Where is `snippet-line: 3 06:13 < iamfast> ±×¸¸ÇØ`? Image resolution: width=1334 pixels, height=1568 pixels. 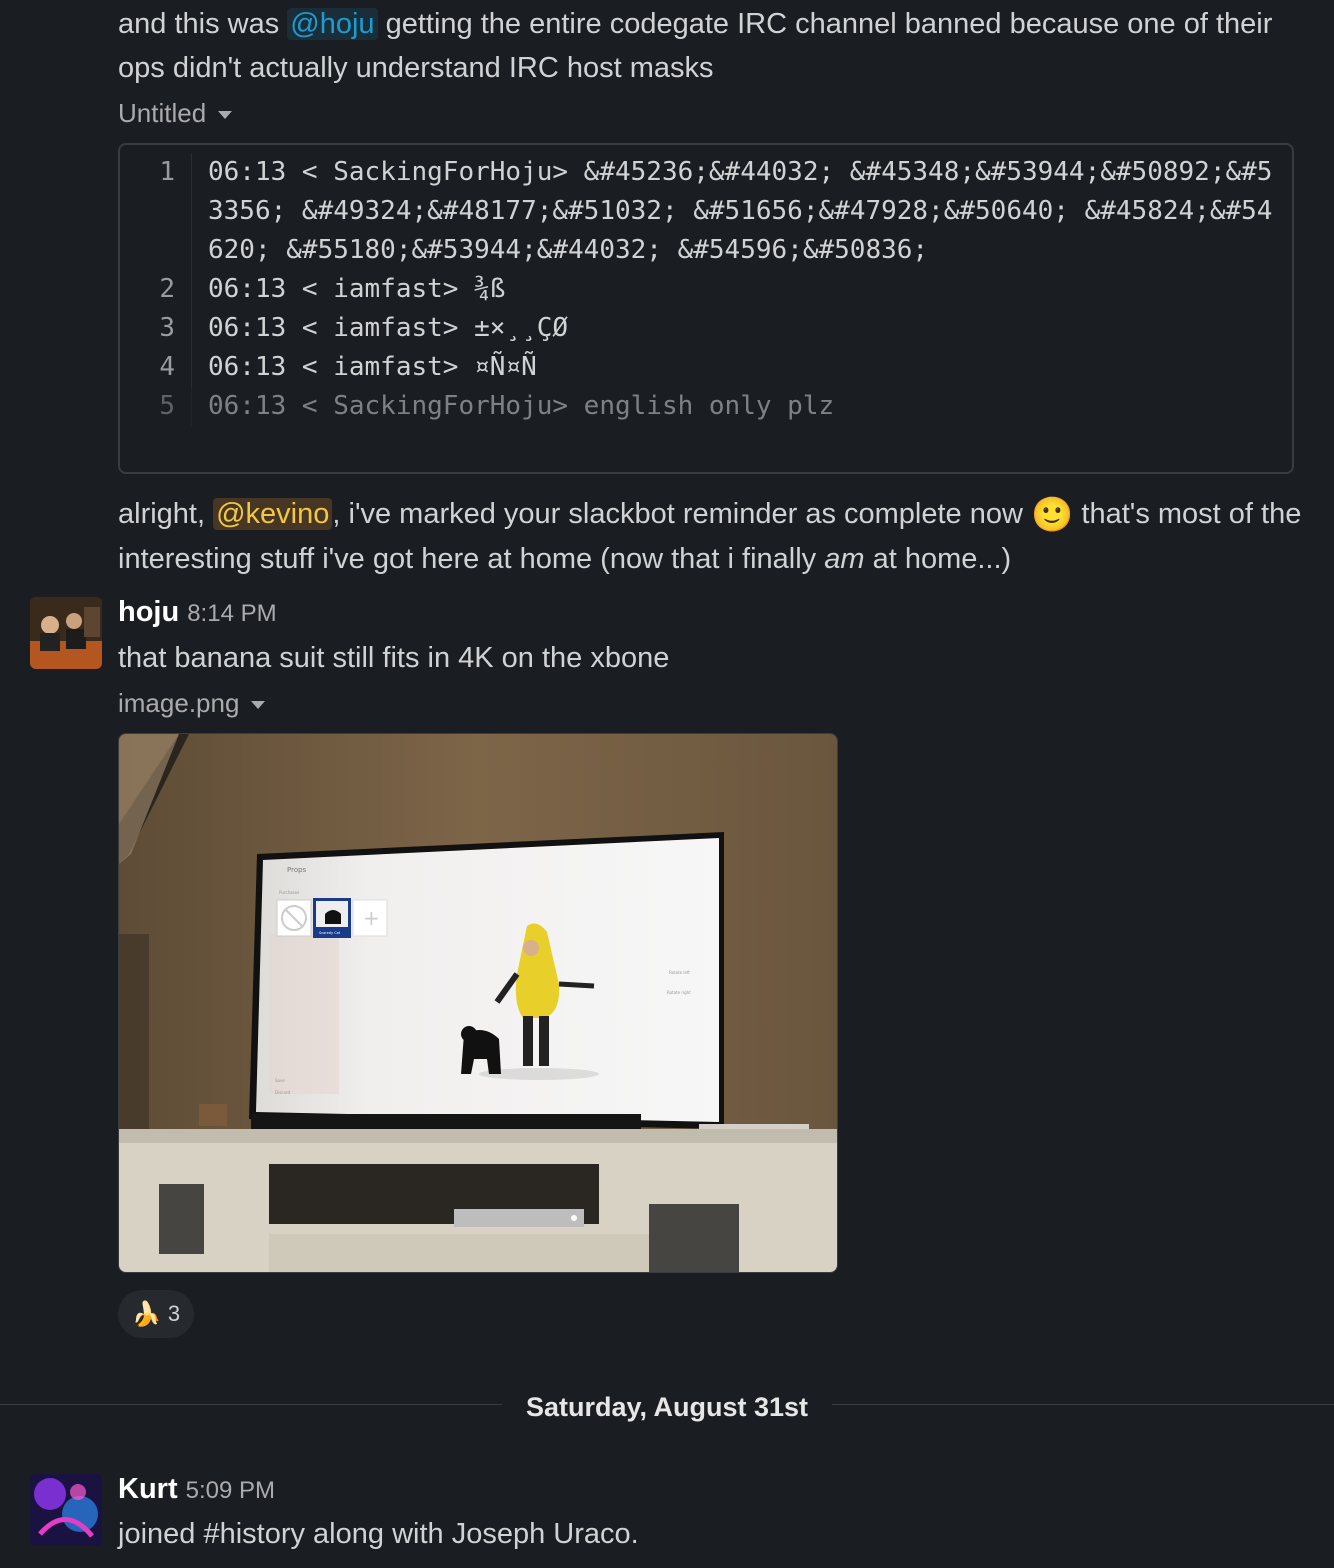 snippet-line: 3 06:13 < iamfast> ±×¸¸ÇØ is located at coordinates (706, 328).